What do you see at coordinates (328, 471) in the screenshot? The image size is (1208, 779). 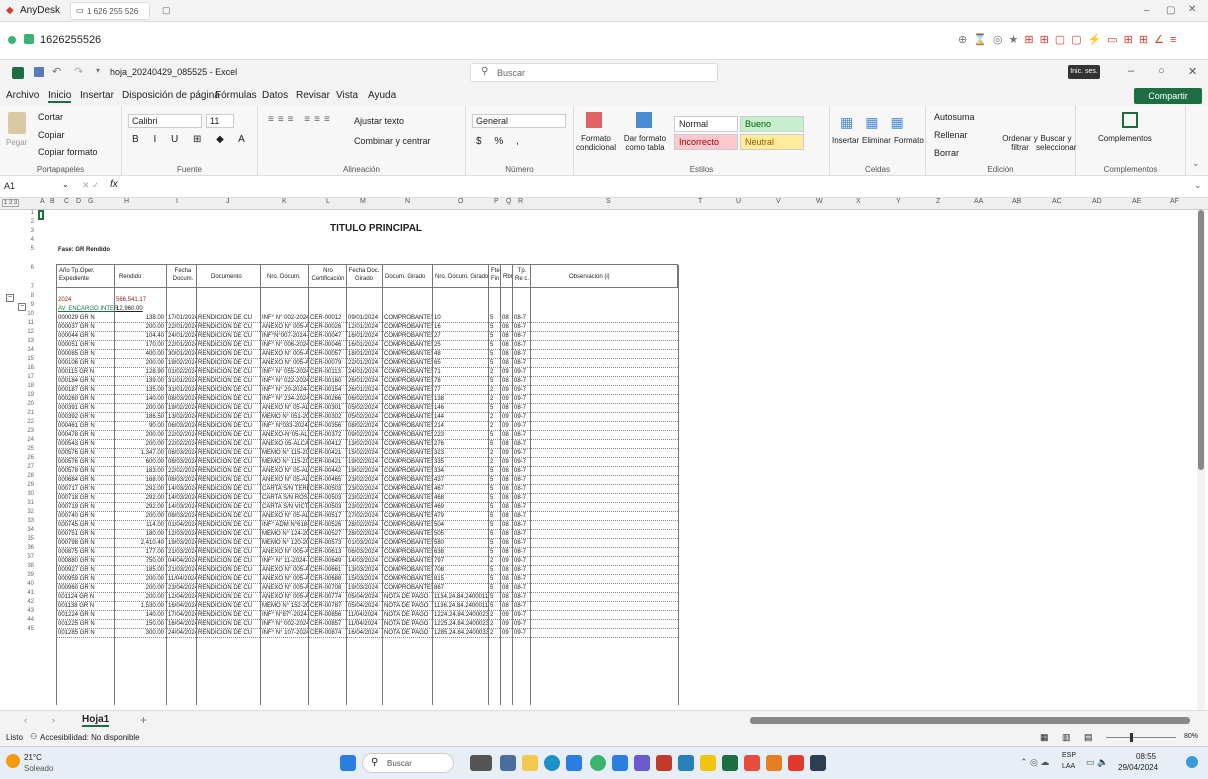 I see `cell-certificacion: CER-00442` at bounding box center [328, 471].